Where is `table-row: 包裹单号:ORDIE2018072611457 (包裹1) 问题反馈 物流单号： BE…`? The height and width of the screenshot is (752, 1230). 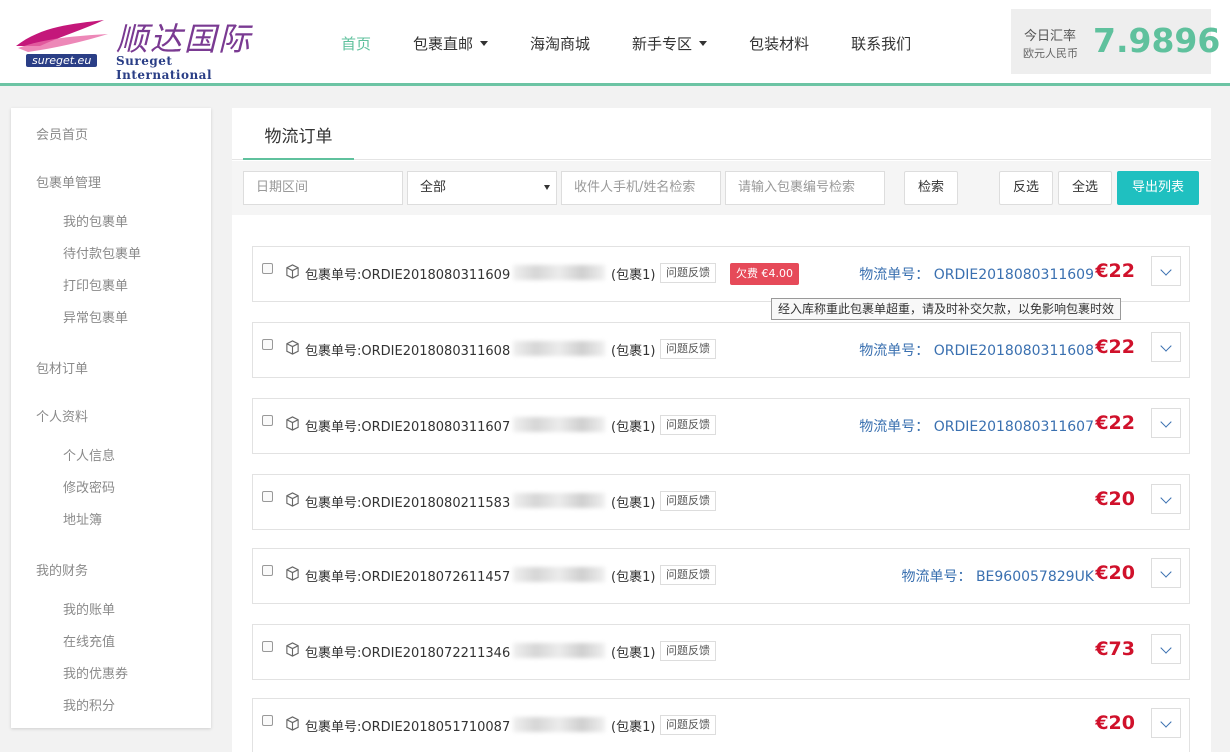
table-row: 包裹单号:ORDIE2018072611457 (包裹1) 问题反馈 物流单号： BE… is located at coordinates (721, 576).